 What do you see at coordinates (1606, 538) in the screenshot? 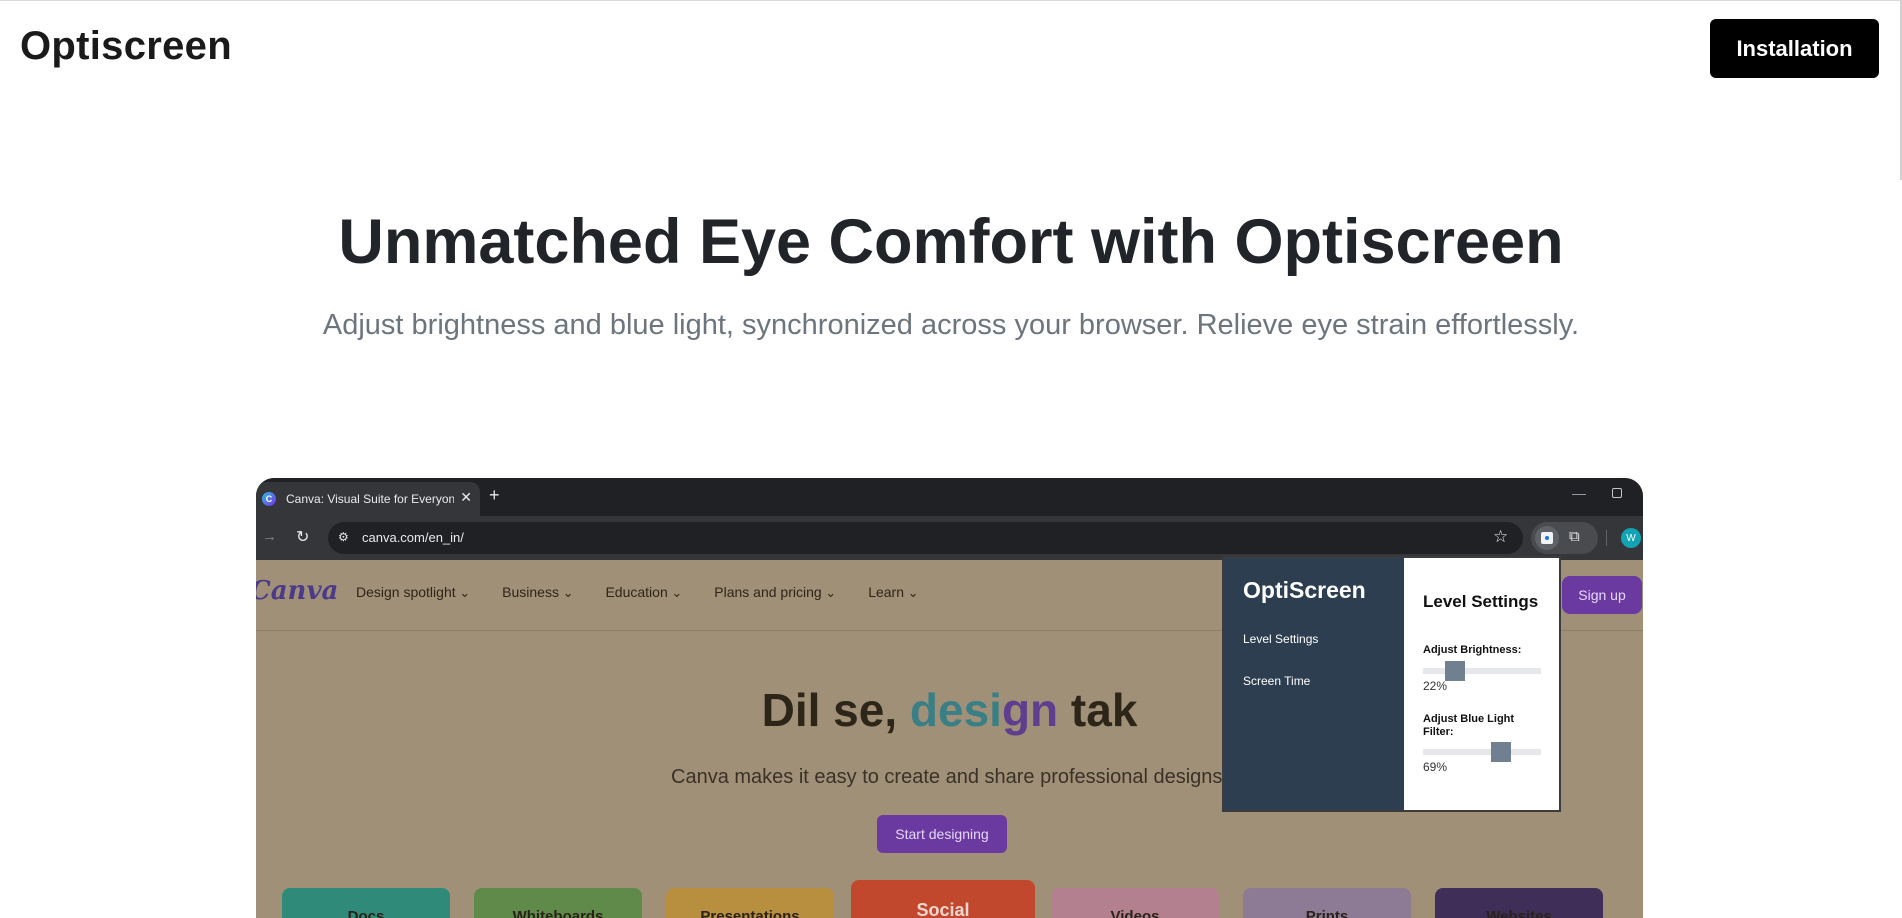
I see `toolbar-divider` at bounding box center [1606, 538].